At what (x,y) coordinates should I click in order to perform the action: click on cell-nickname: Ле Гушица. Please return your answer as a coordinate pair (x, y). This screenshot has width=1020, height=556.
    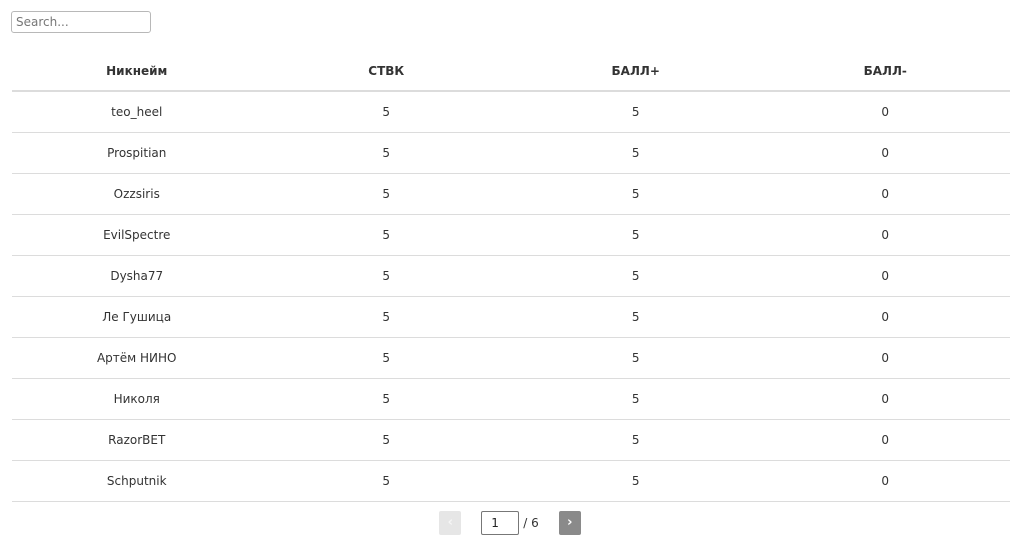
    Looking at the image, I should click on (137, 317).